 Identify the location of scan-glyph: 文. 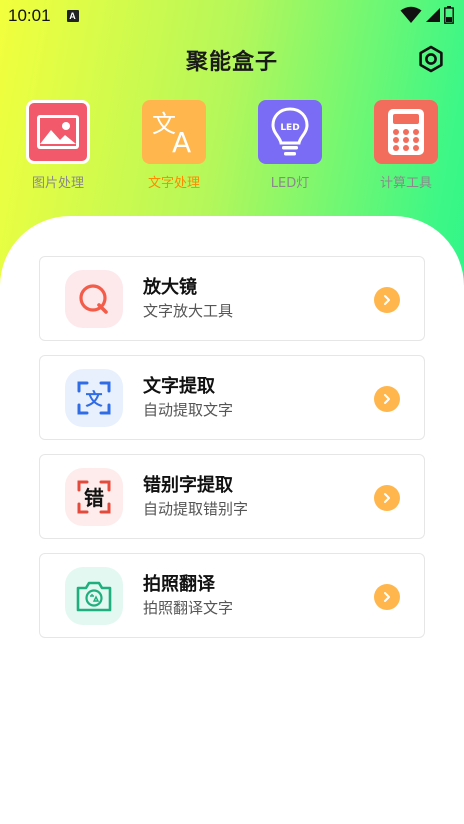
(95, 399).